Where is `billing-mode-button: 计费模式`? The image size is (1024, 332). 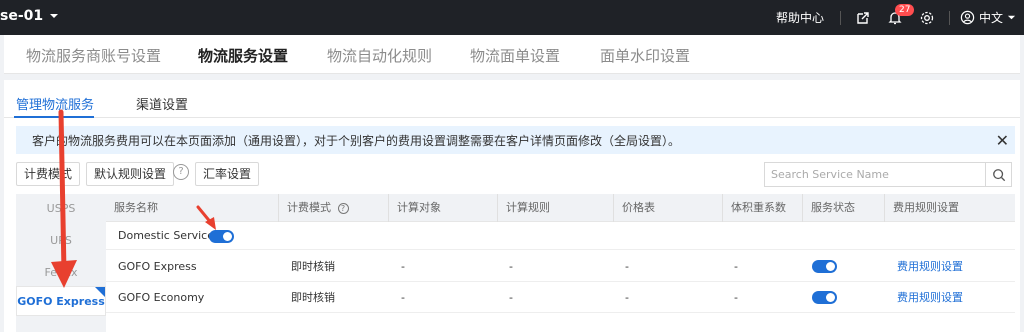 billing-mode-button: 计费模式 is located at coordinates (48, 174).